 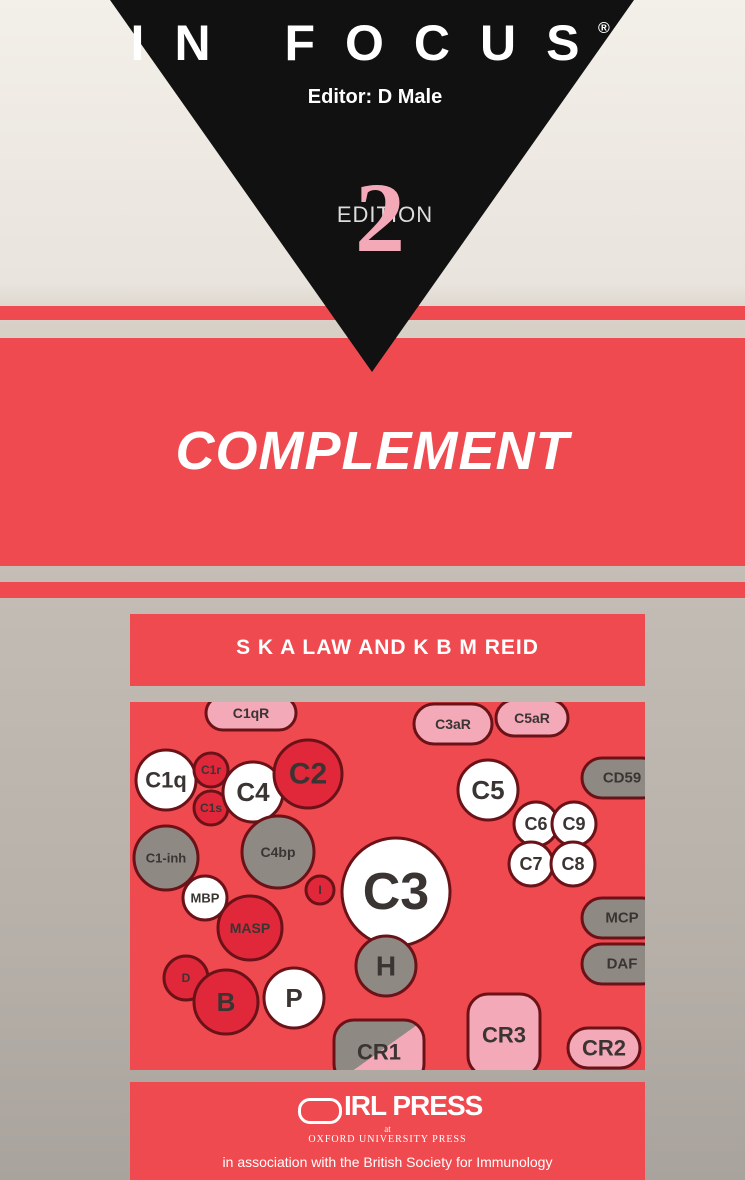 I want to click on component-c3: C3, so click(x=396, y=892).